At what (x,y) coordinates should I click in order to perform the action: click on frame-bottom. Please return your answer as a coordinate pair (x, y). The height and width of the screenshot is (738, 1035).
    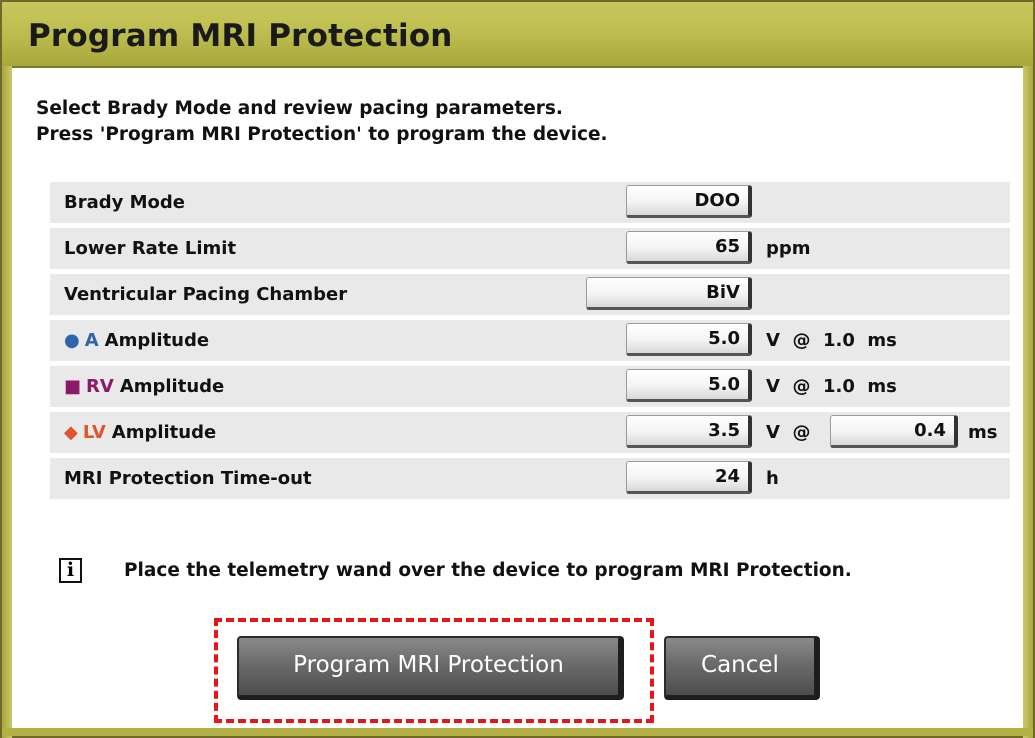
    Looking at the image, I should click on (517, 732).